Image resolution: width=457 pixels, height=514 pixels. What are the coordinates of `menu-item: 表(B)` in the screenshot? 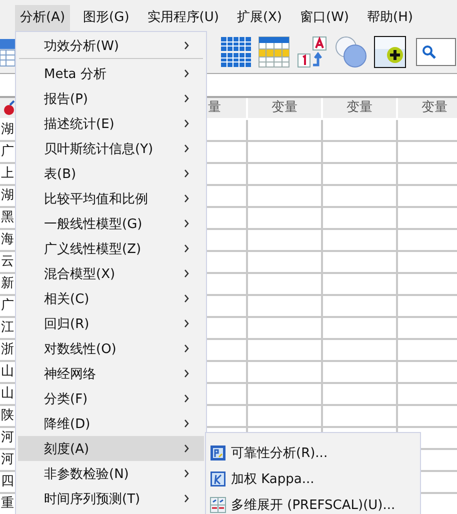 It's located at (111, 173).